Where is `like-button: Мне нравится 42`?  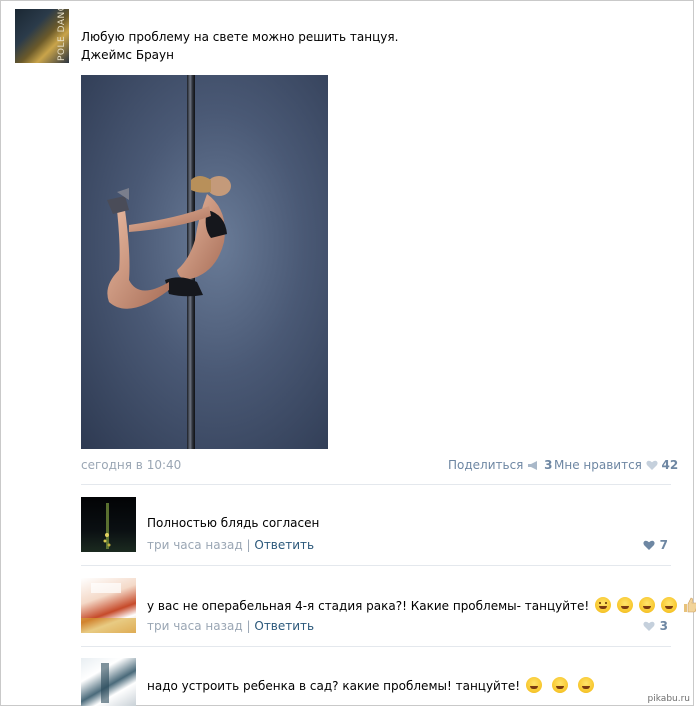 like-button: Мне нравится 42 is located at coordinates (616, 465).